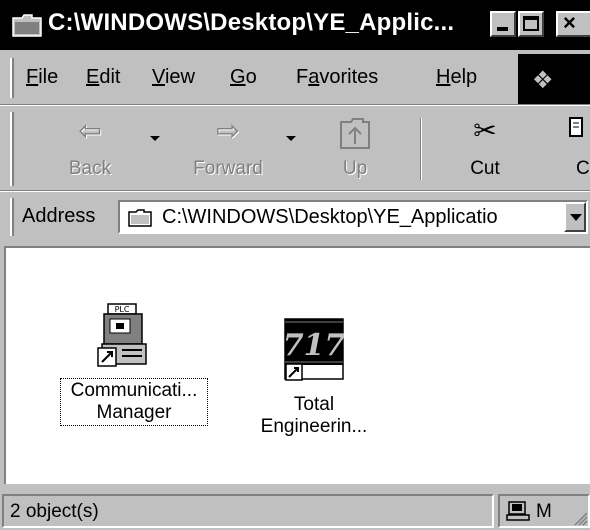  Describe the element at coordinates (90, 149) in the screenshot. I see `back-button: ⇦ Back` at that location.